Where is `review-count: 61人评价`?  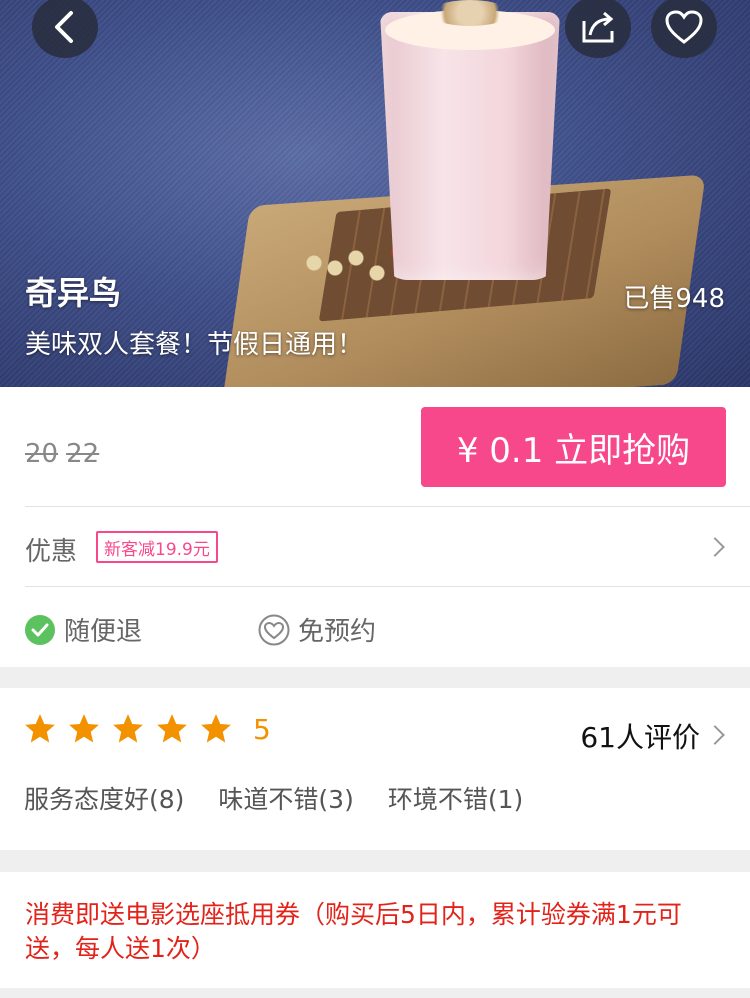
review-count: 61人评价 is located at coordinates (640, 736).